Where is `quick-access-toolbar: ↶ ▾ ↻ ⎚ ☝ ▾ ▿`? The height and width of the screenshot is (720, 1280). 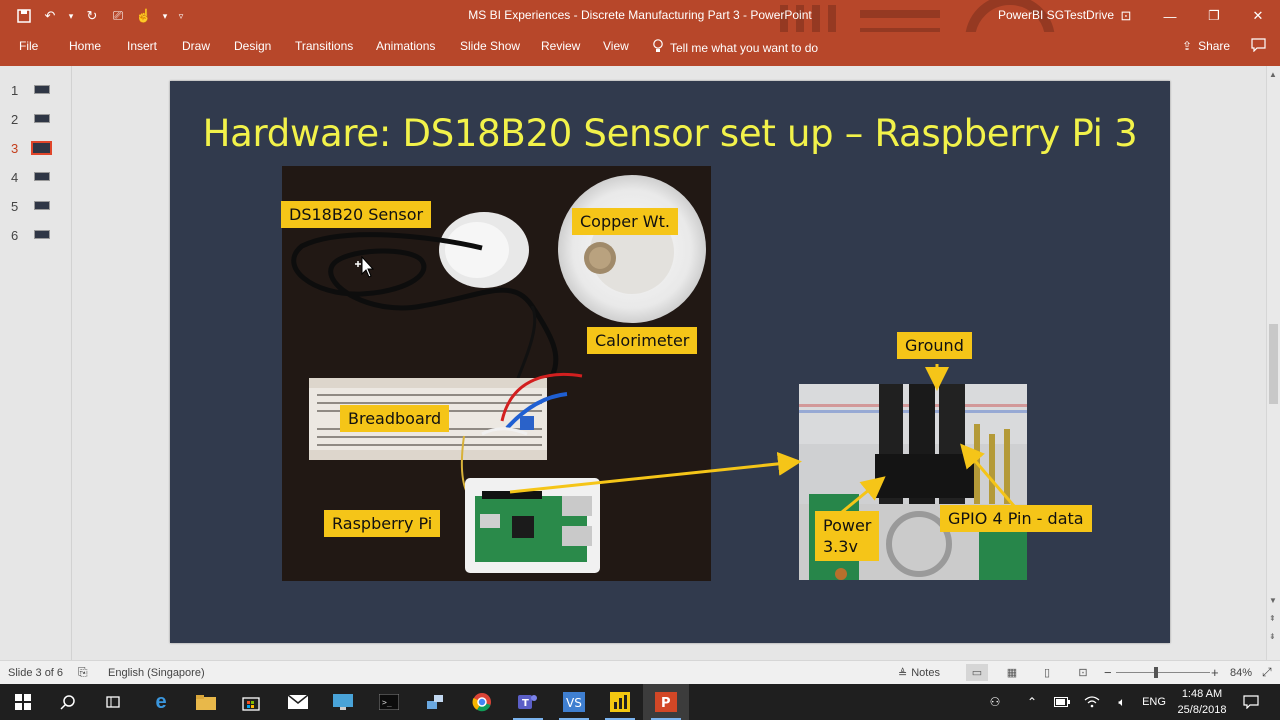
quick-access-toolbar: ↶ ▾ ↻ ⎚ ☝ ▾ ▿ is located at coordinates (93, 16).